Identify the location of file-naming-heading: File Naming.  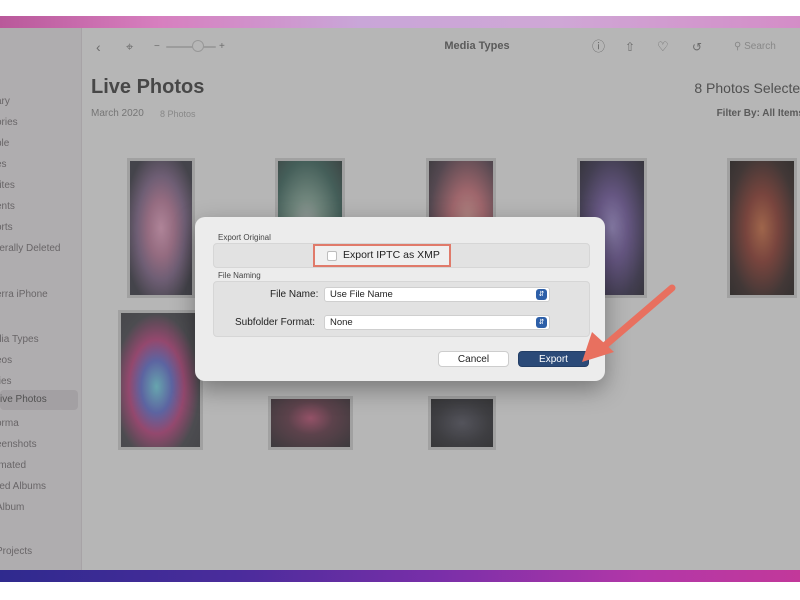
(239, 275).